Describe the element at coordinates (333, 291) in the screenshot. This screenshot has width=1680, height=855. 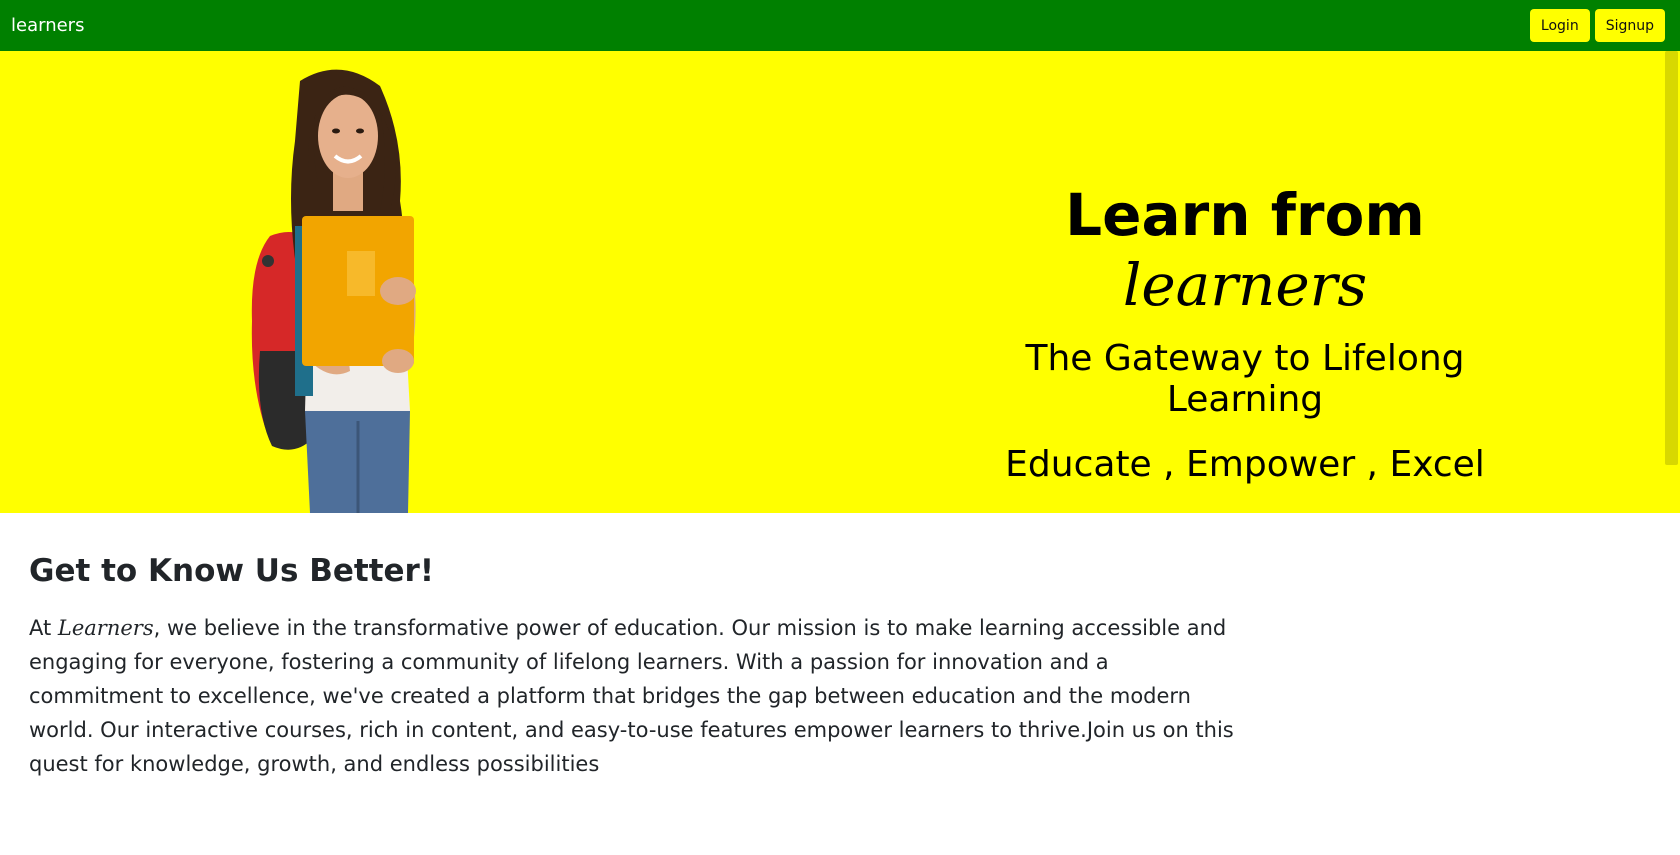
I see `student-image` at that location.